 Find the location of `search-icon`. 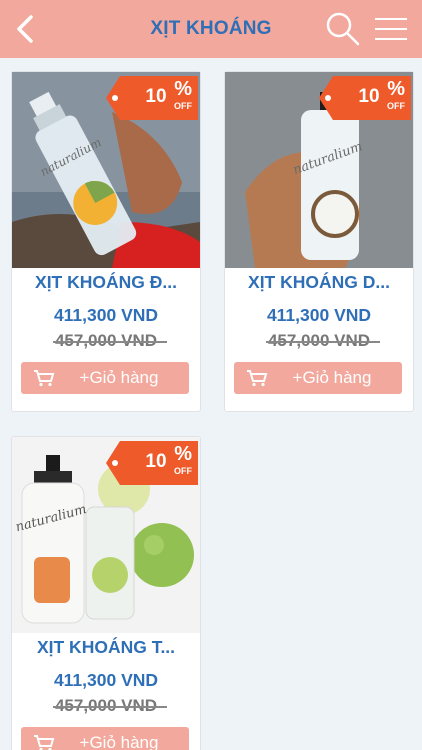

search-icon is located at coordinates (343, 29).